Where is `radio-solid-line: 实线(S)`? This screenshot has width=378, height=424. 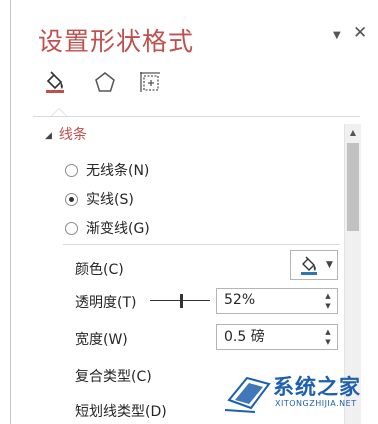
radio-solid-line: 实线(S) is located at coordinates (99, 199).